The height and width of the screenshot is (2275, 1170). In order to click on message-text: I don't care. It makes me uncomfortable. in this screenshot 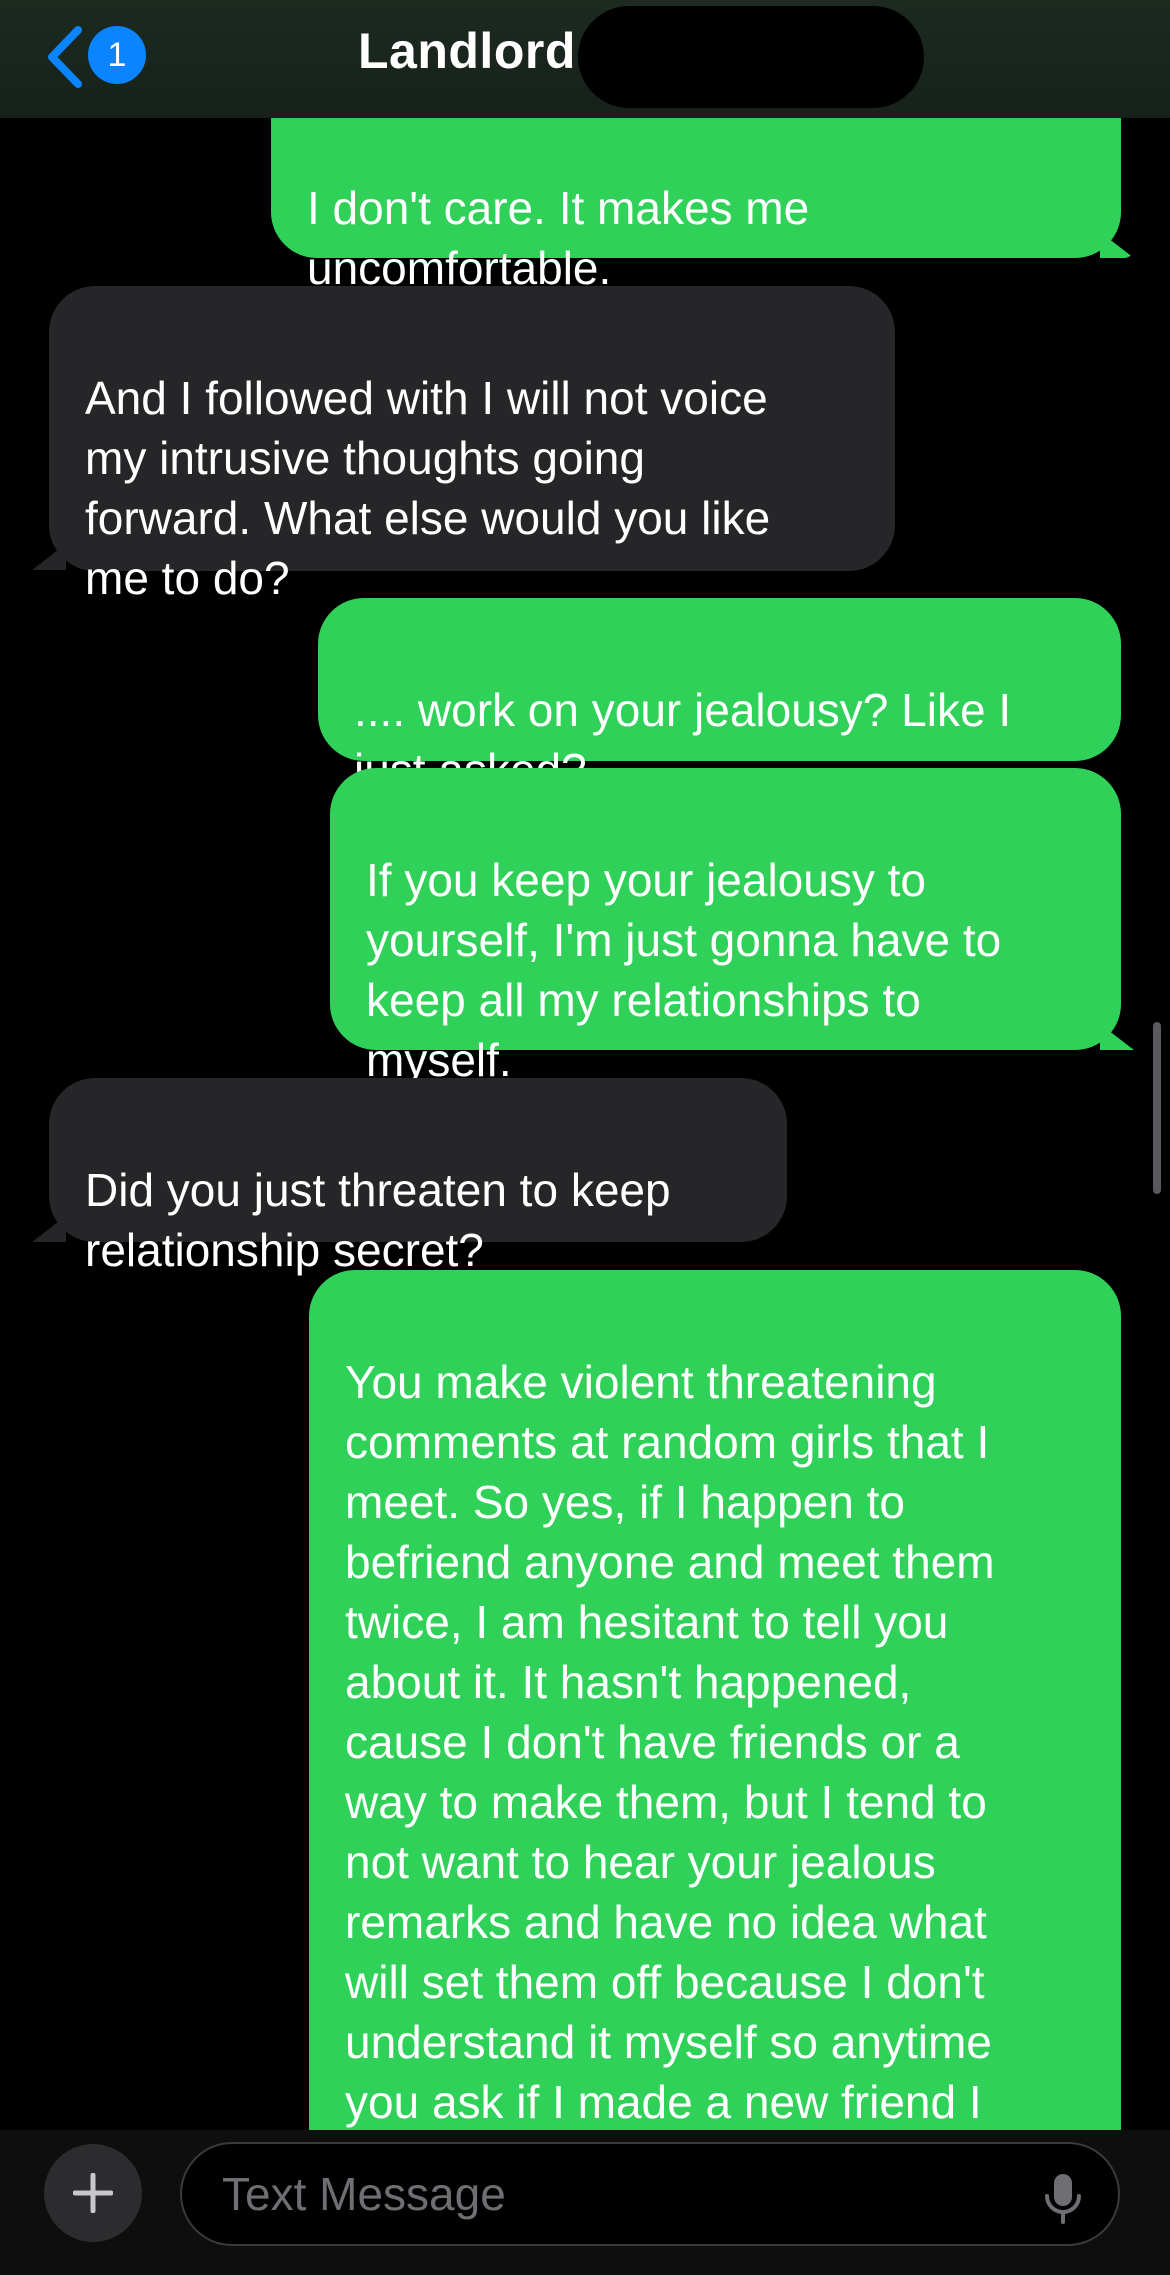, I will do `click(558, 238)`.